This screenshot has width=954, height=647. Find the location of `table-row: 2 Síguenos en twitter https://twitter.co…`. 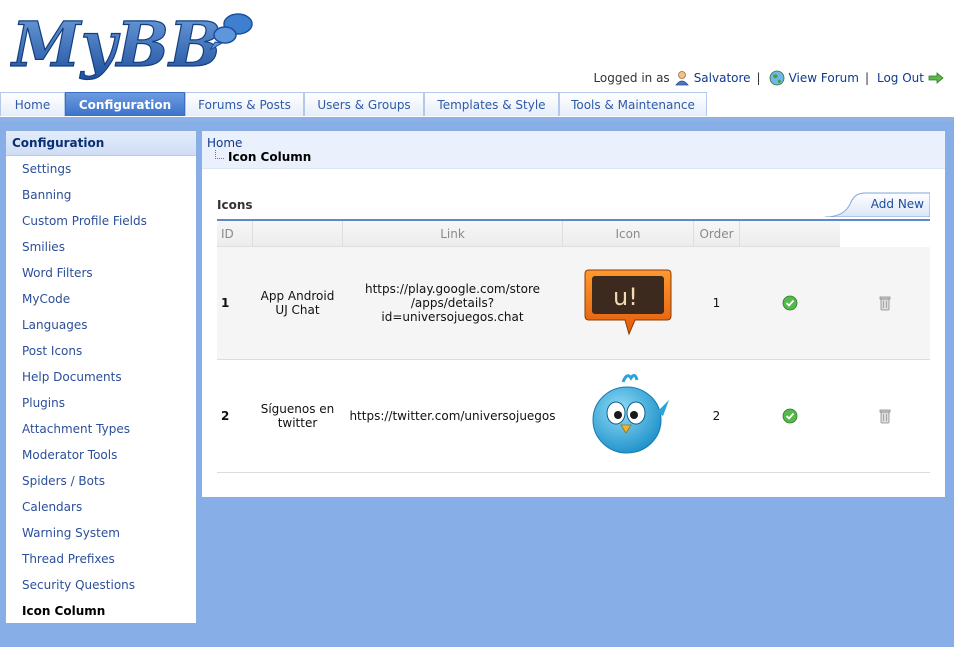

table-row: 2 Síguenos en twitter https://twitter.co… is located at coordinates (573, 416).